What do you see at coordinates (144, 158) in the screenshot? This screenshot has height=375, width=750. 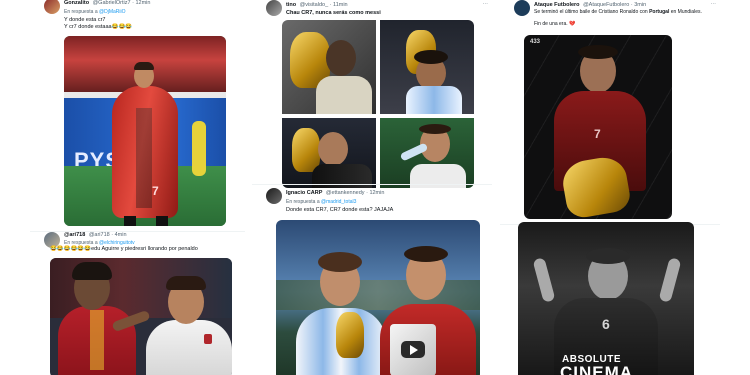 I see `robe-fold` at bounding box center [144, 158].